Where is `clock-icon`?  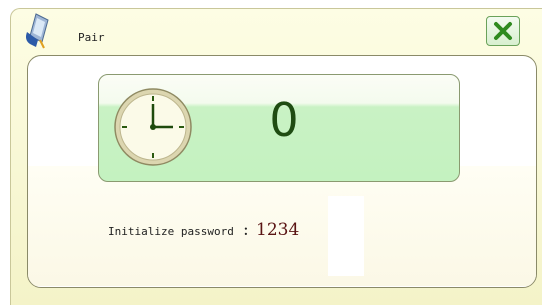 clock-icon is located at coordinates (153, 127).